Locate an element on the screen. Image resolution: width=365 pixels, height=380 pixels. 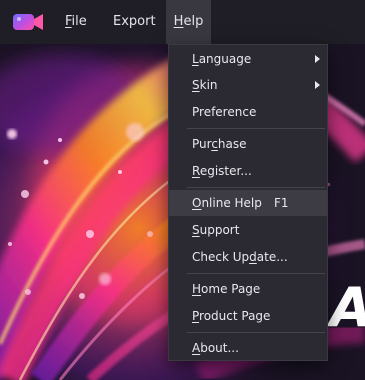
menu-export: Export is located at coordinates (139, 22).